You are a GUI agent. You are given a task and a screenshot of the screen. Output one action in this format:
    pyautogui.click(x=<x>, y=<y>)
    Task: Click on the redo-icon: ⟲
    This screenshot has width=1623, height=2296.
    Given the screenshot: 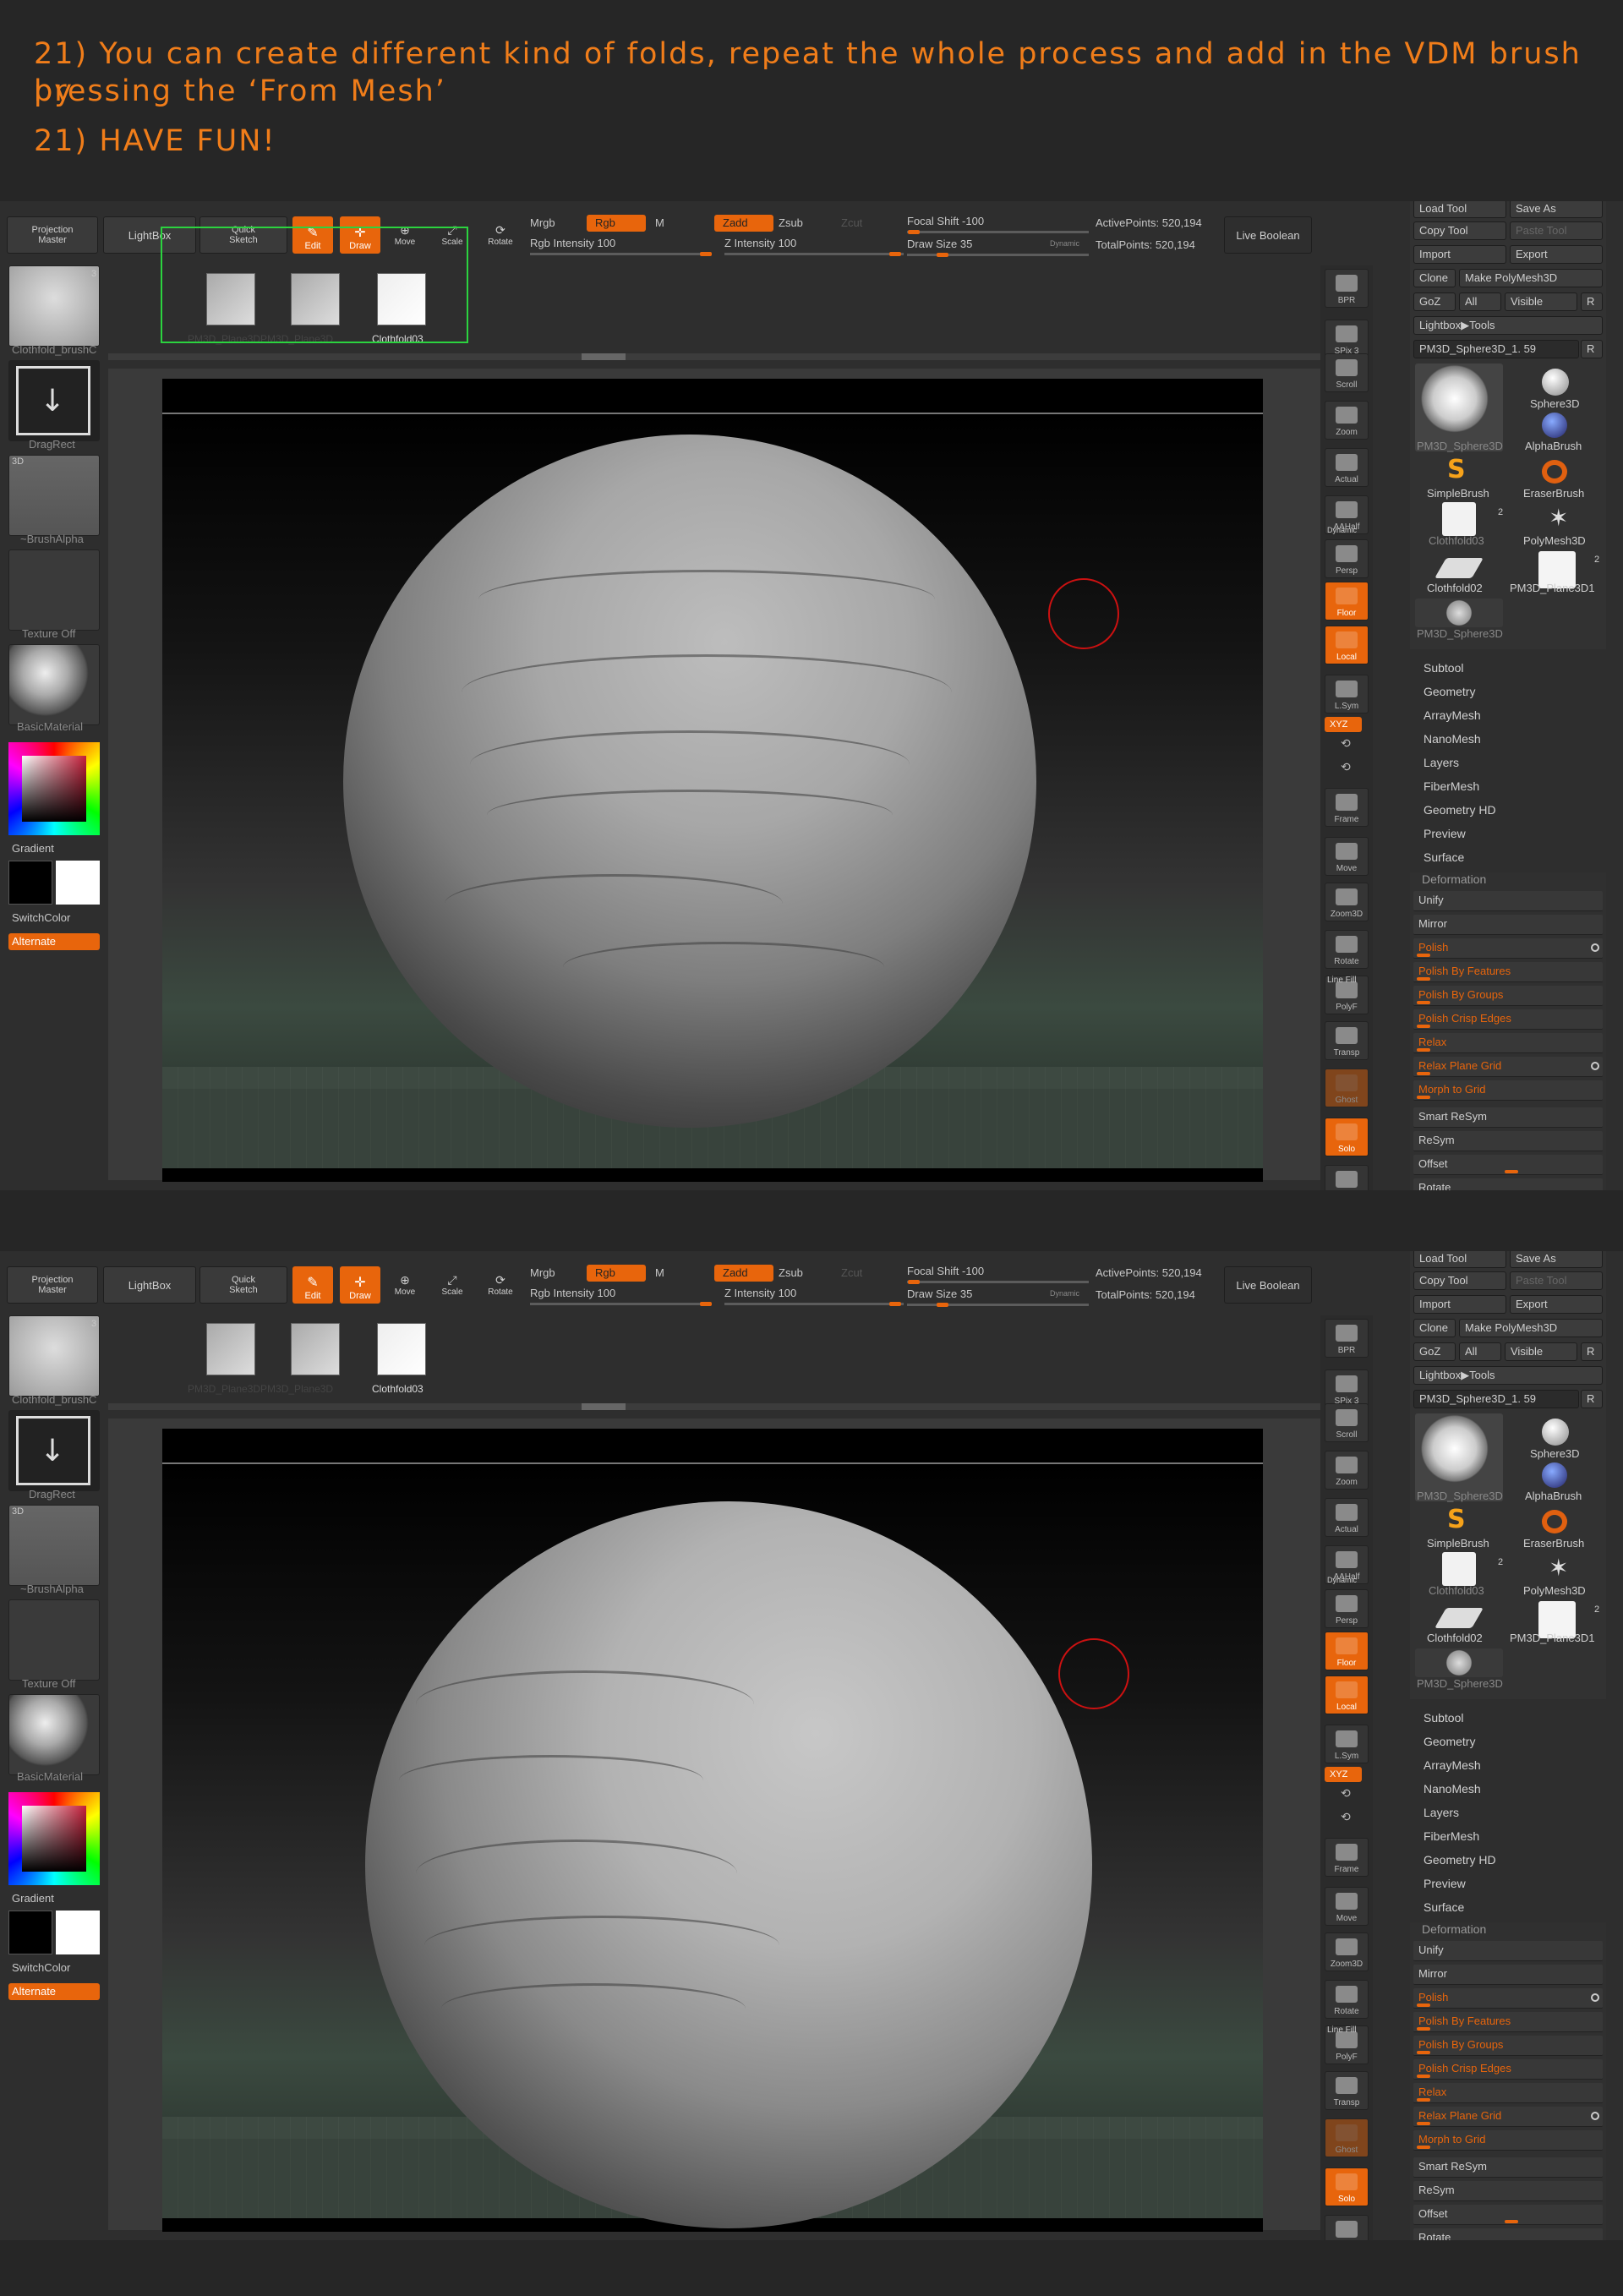 What is the action you would take?
    pyautogui.click(x=1346, y=767)
    